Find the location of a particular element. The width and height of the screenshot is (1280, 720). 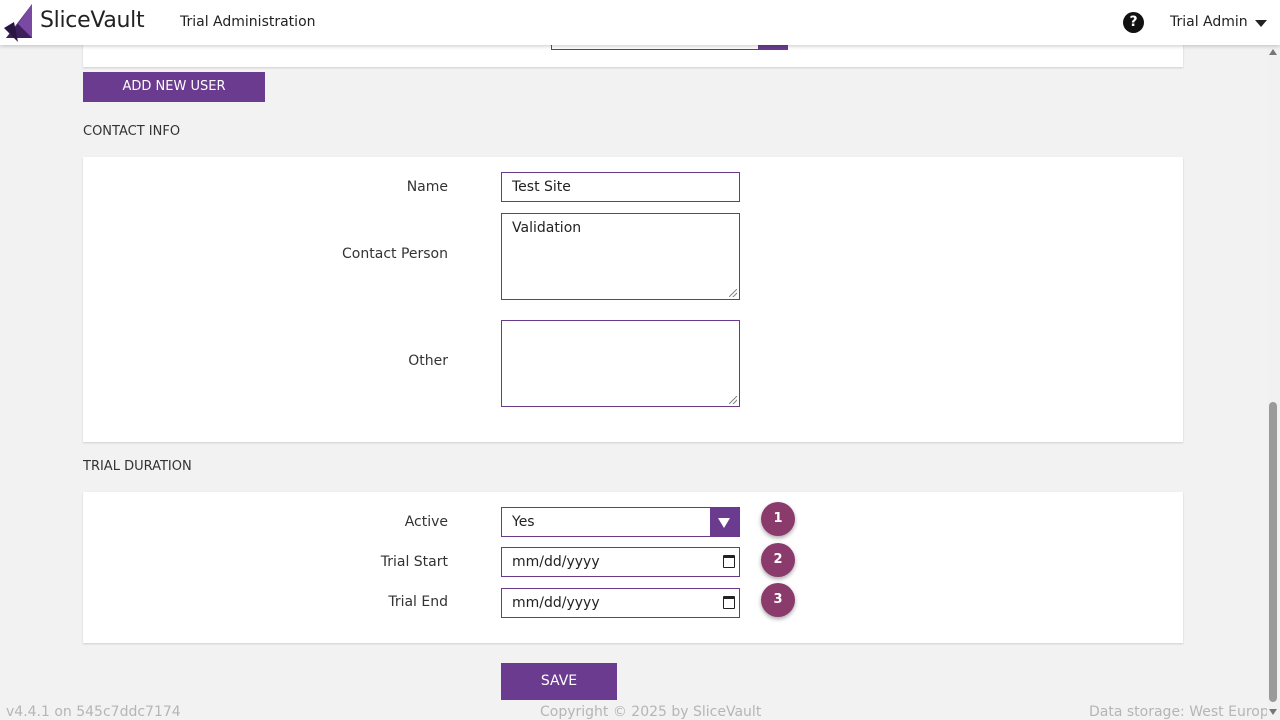

scroll-up-arrow-icon is located at coordinates (1273, 52).